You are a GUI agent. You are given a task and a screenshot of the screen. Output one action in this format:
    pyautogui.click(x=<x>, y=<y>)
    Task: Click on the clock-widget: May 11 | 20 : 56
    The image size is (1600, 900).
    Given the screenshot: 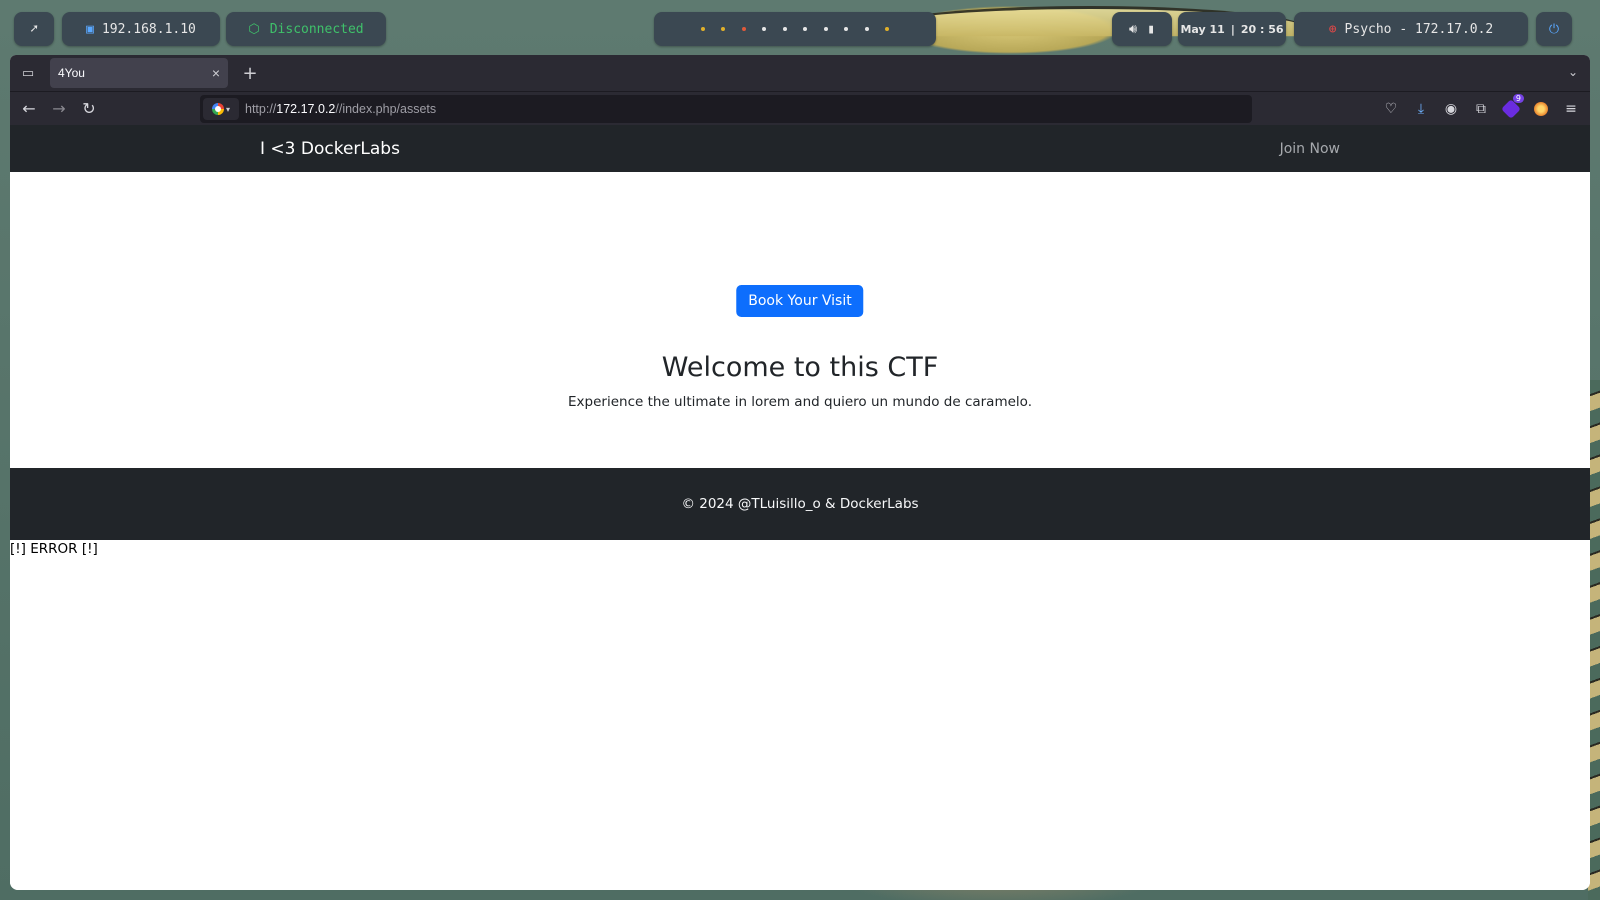 What is the action you would take?
    pyautogui.click(x=1232, y=29)
    